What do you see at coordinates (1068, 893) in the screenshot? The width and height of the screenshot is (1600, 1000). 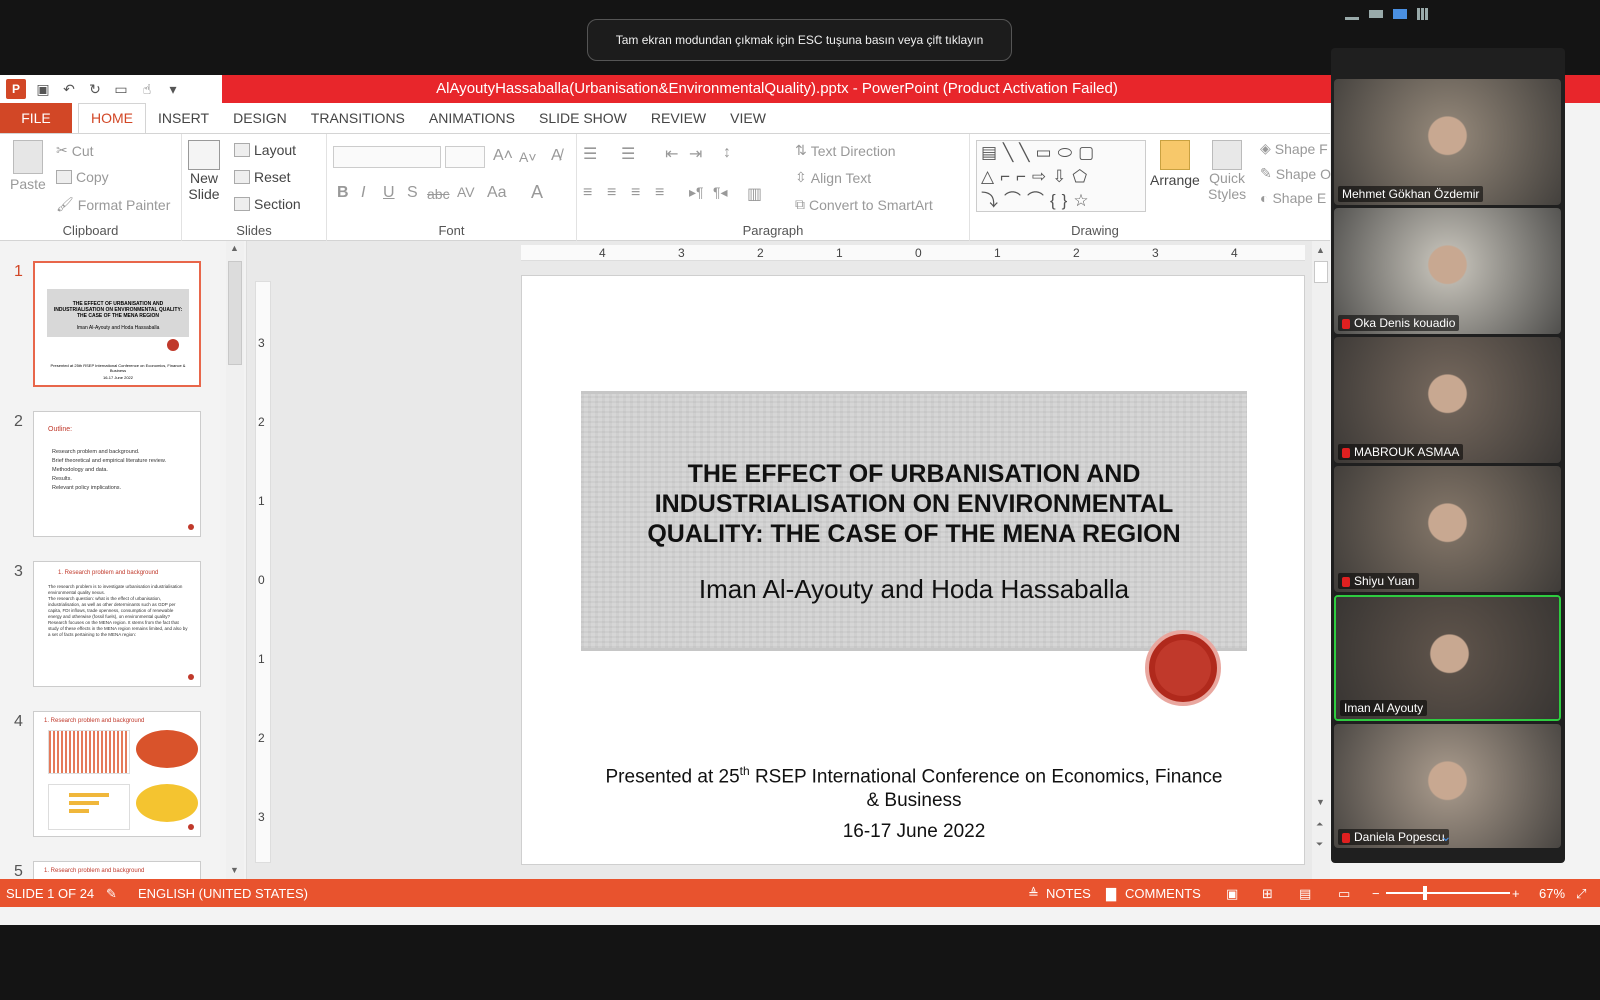 I see `notes-button: NOTES` at bounding box center [1068, 893].